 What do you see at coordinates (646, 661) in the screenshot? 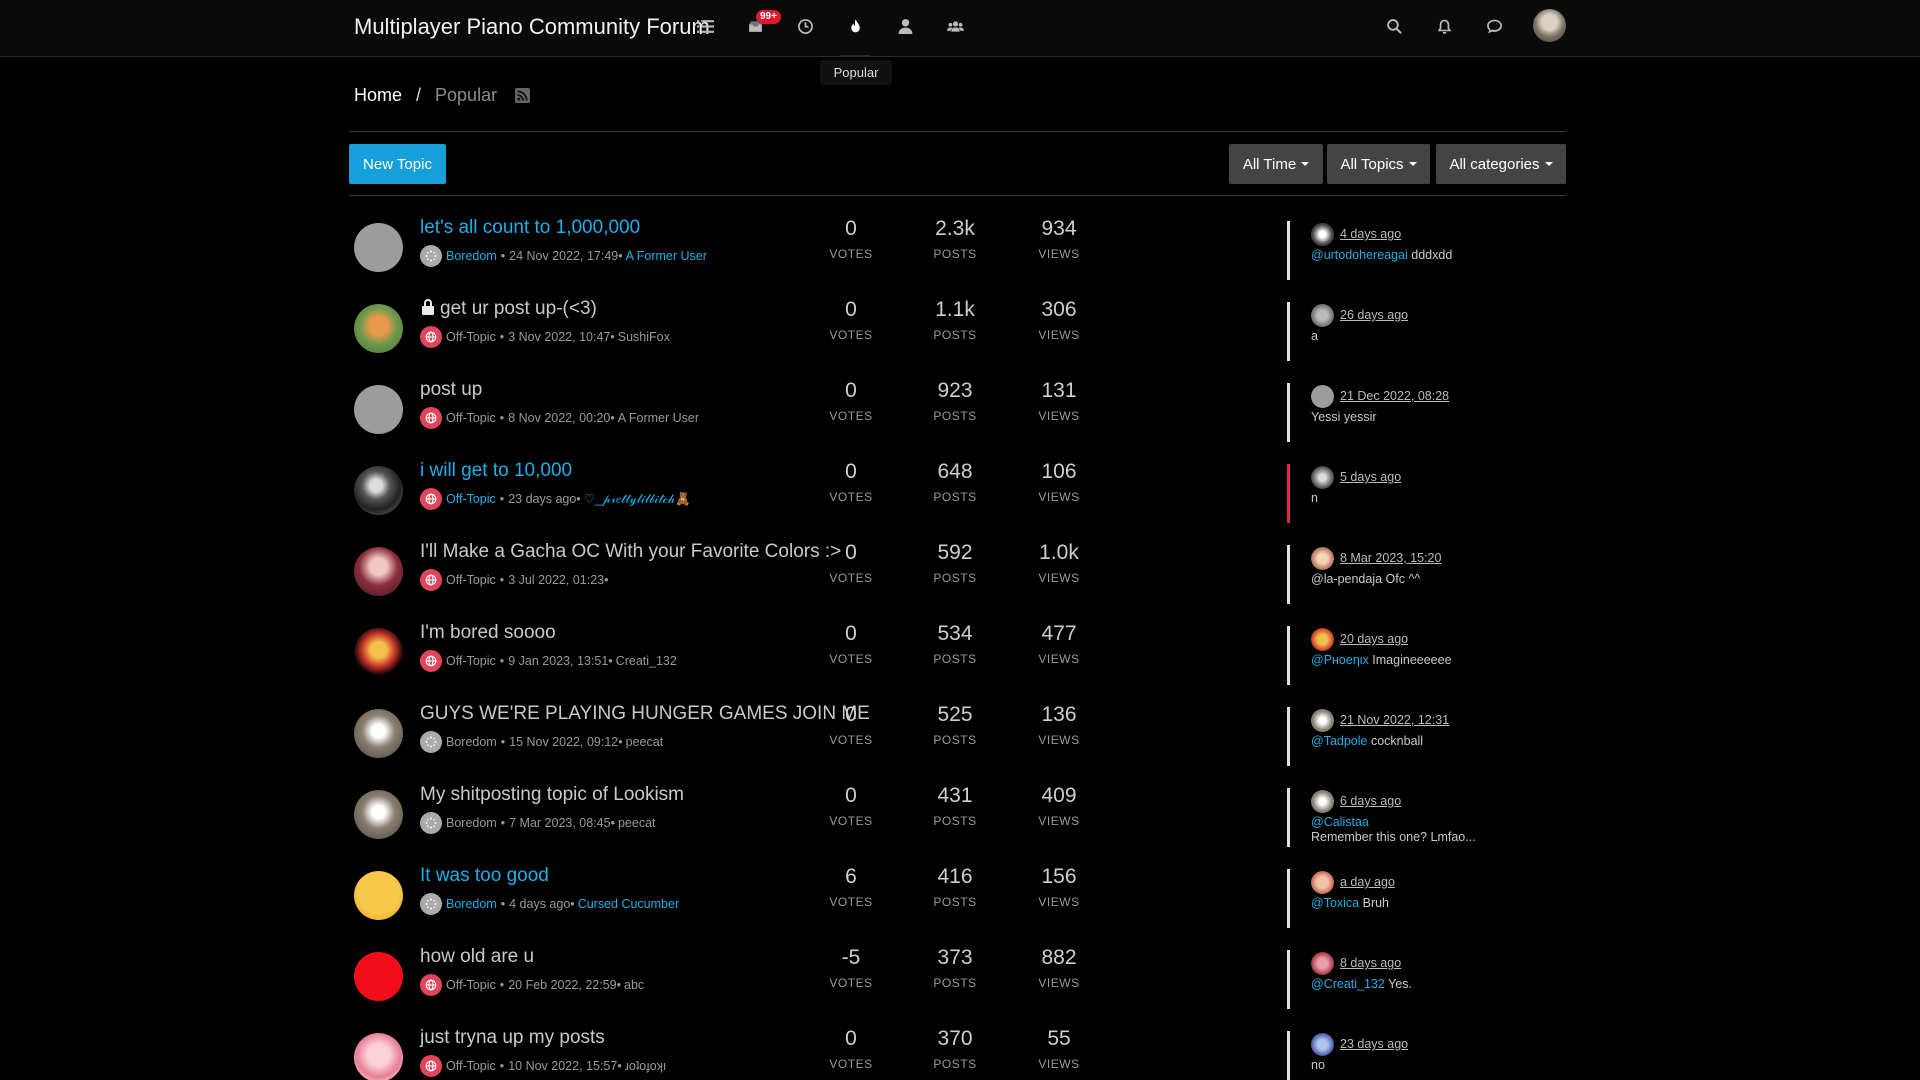
I see `topic-author: Creati_132` at bounding box center [646, 661].